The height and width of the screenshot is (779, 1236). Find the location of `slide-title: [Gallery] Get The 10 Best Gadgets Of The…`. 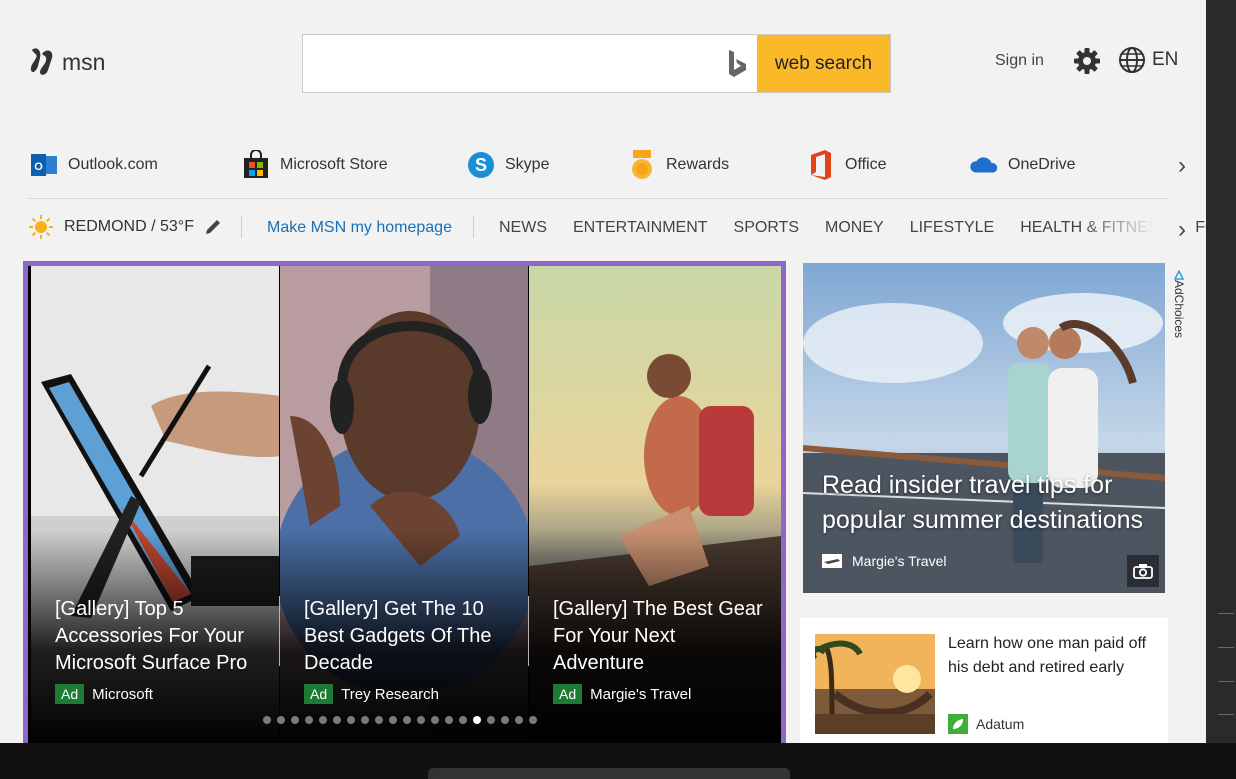

slide-title: [Gallery] Get The 10 Best Gadgets Of The… is located at coordinates (409, 636).